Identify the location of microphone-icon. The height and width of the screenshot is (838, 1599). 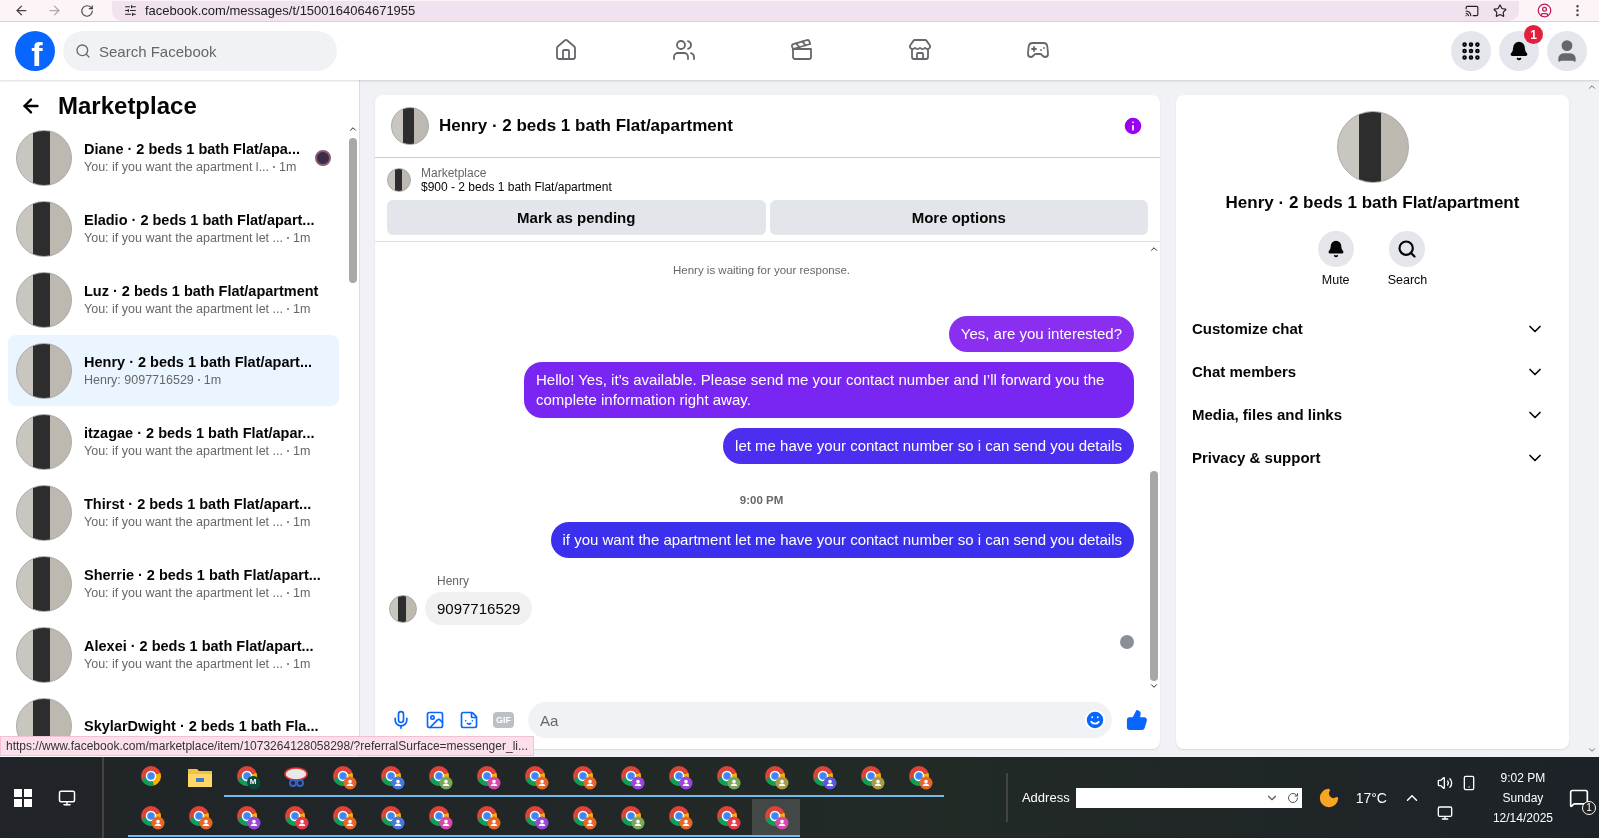
(401, 720).